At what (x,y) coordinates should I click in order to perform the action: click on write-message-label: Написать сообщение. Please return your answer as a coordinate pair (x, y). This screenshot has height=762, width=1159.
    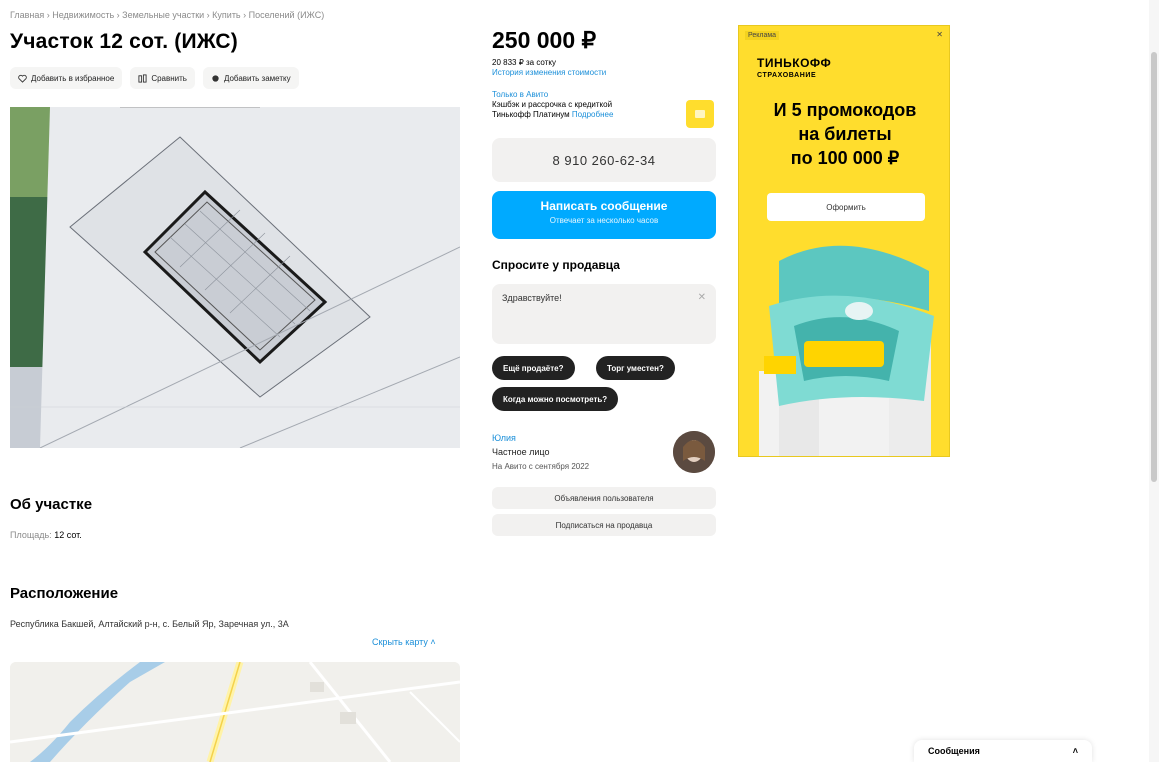
    Looking at the image, I should click on (604, 206).